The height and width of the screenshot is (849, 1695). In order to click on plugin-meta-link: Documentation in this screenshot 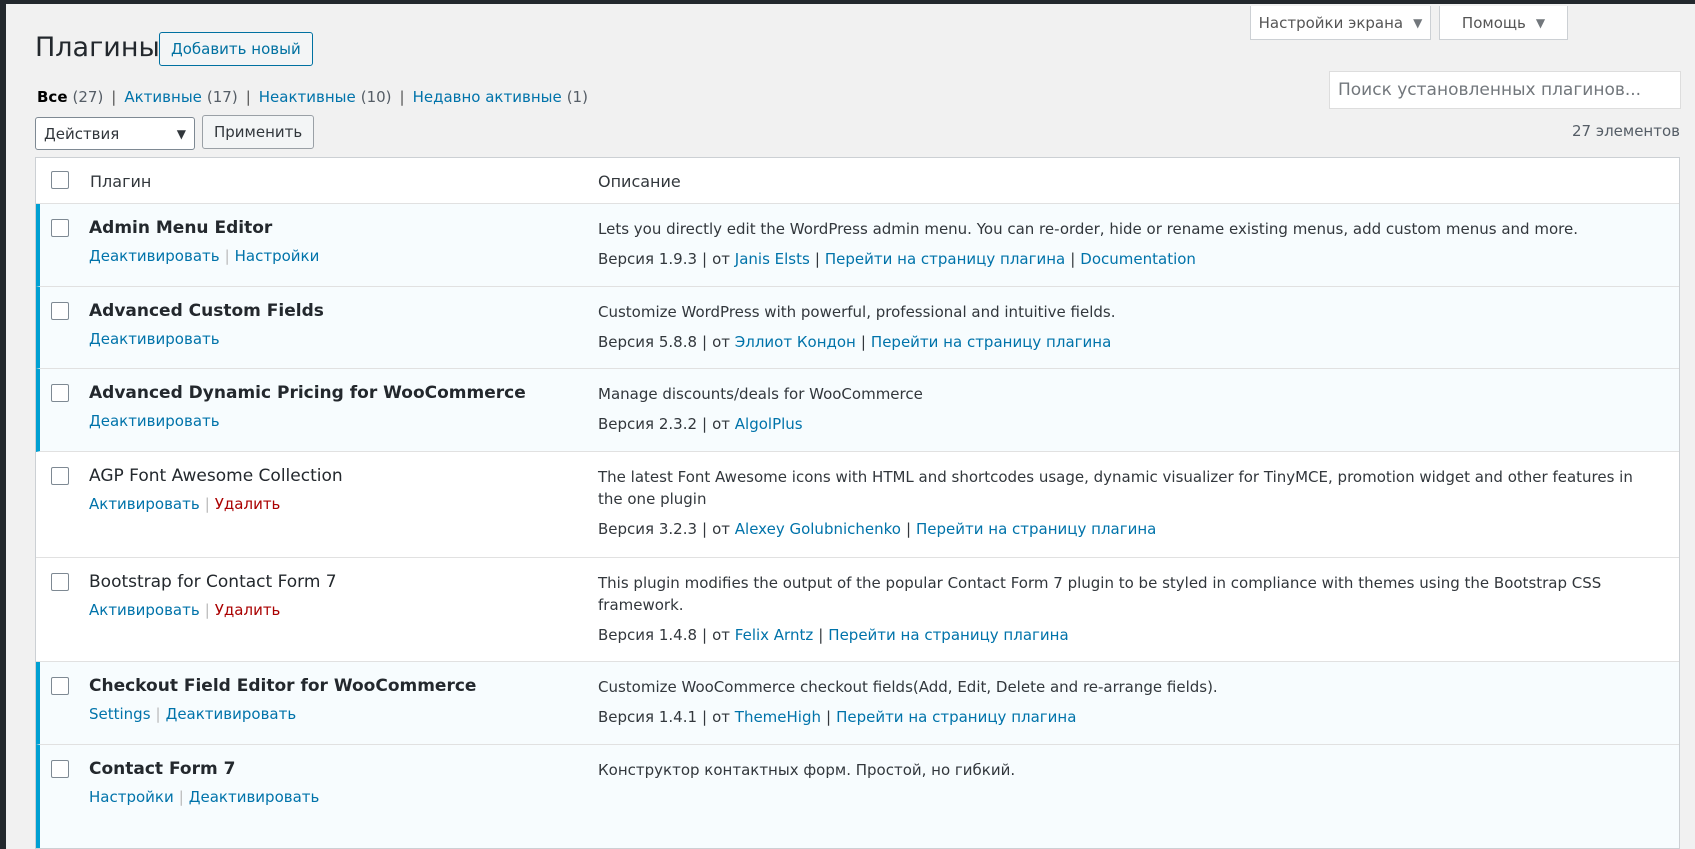, I will do `click(1138, 259)`.